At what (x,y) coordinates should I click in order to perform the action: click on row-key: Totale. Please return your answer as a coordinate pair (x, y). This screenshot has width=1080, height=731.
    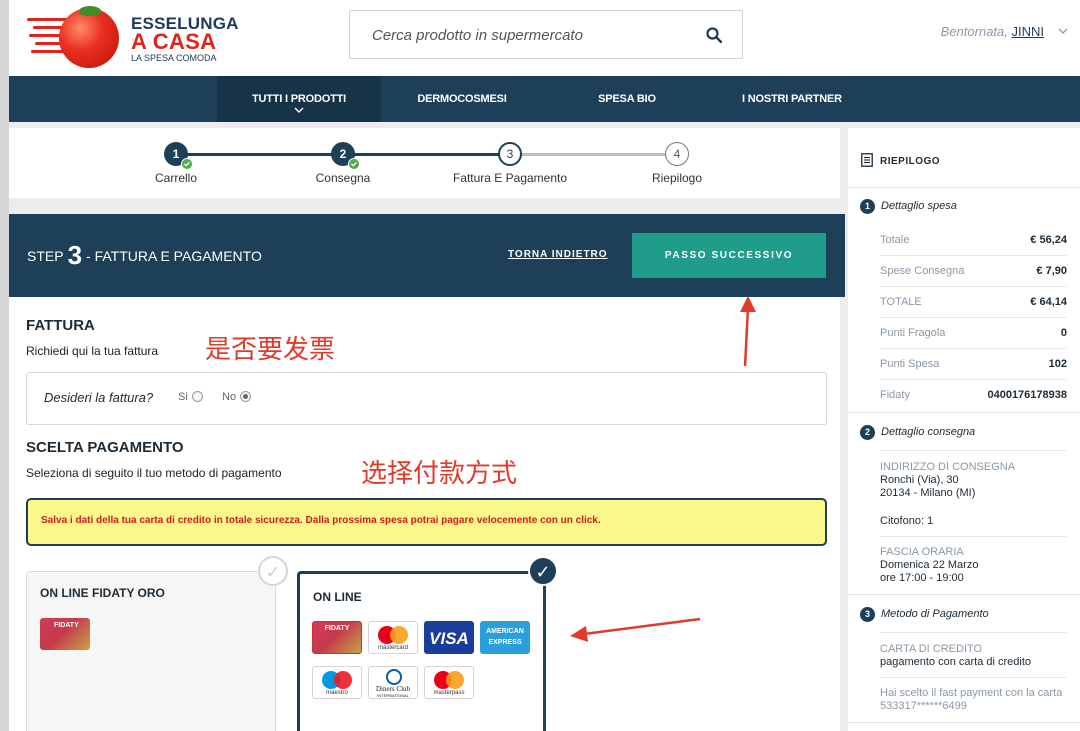
    Looking at the image, I should click on (895, 240).